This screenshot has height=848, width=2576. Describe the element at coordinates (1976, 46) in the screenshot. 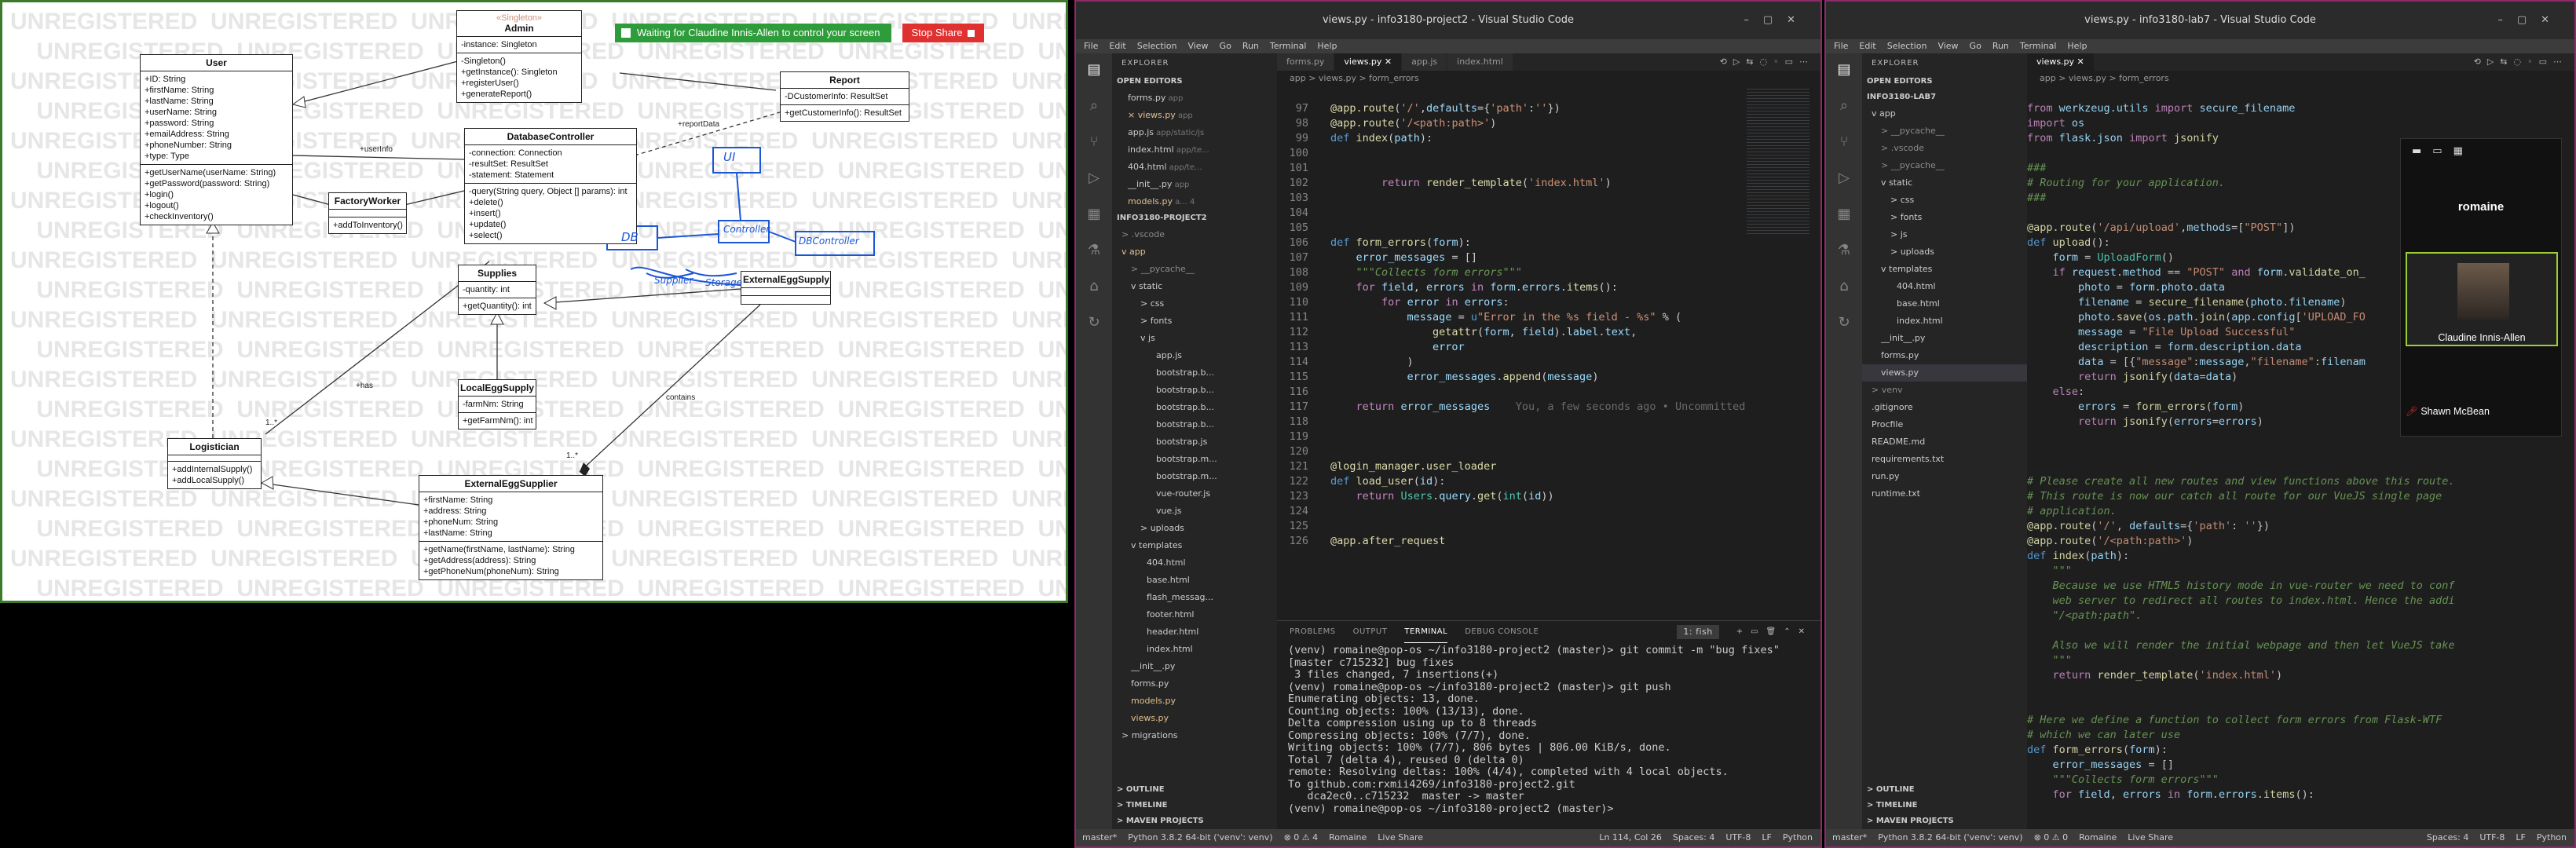

I see `menu-item-go: Go` at that location.